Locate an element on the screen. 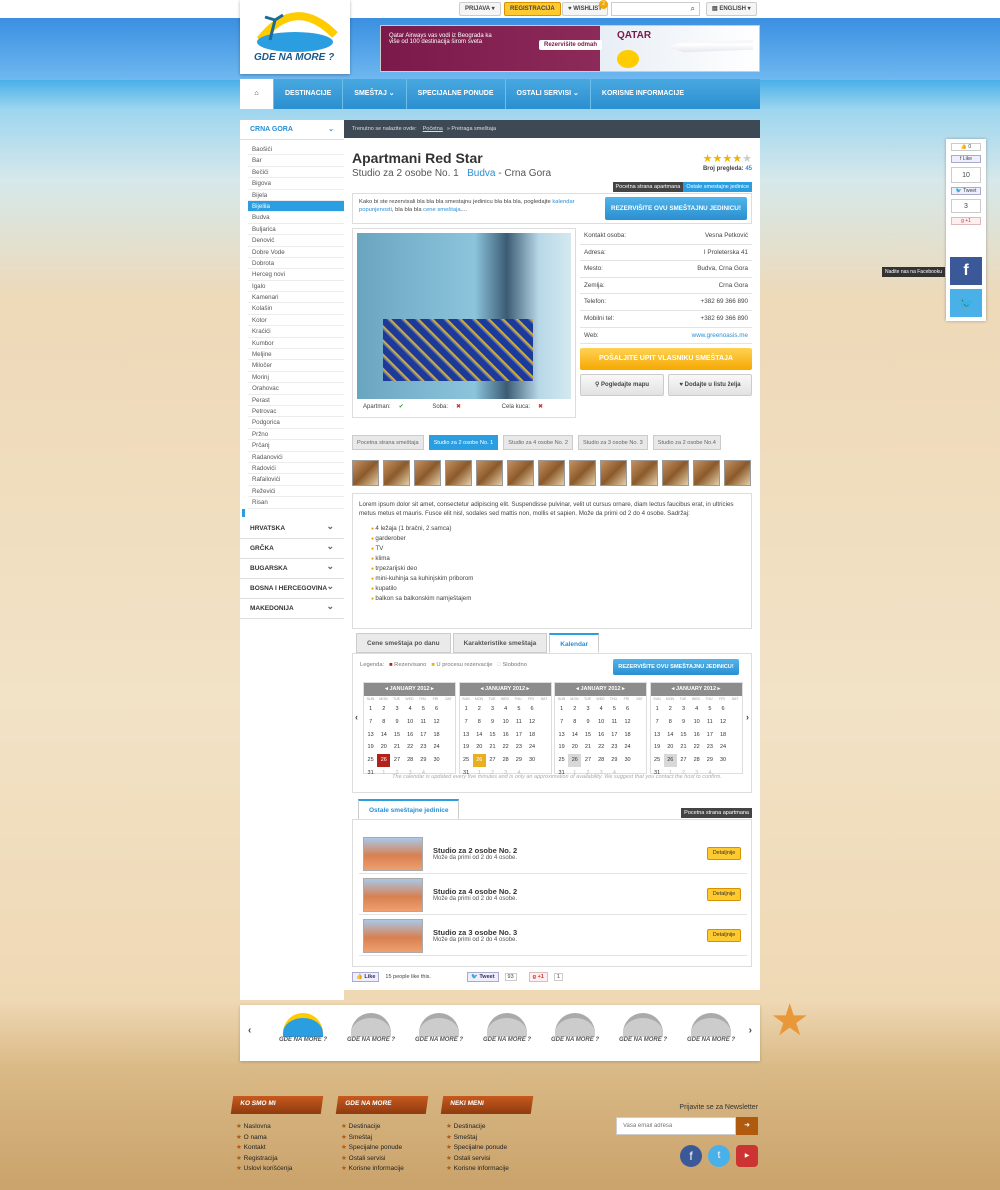 The width and height of the screenshot is (1000, 1190). carousel-next-icon: › is located at coordinates (750, 1030).